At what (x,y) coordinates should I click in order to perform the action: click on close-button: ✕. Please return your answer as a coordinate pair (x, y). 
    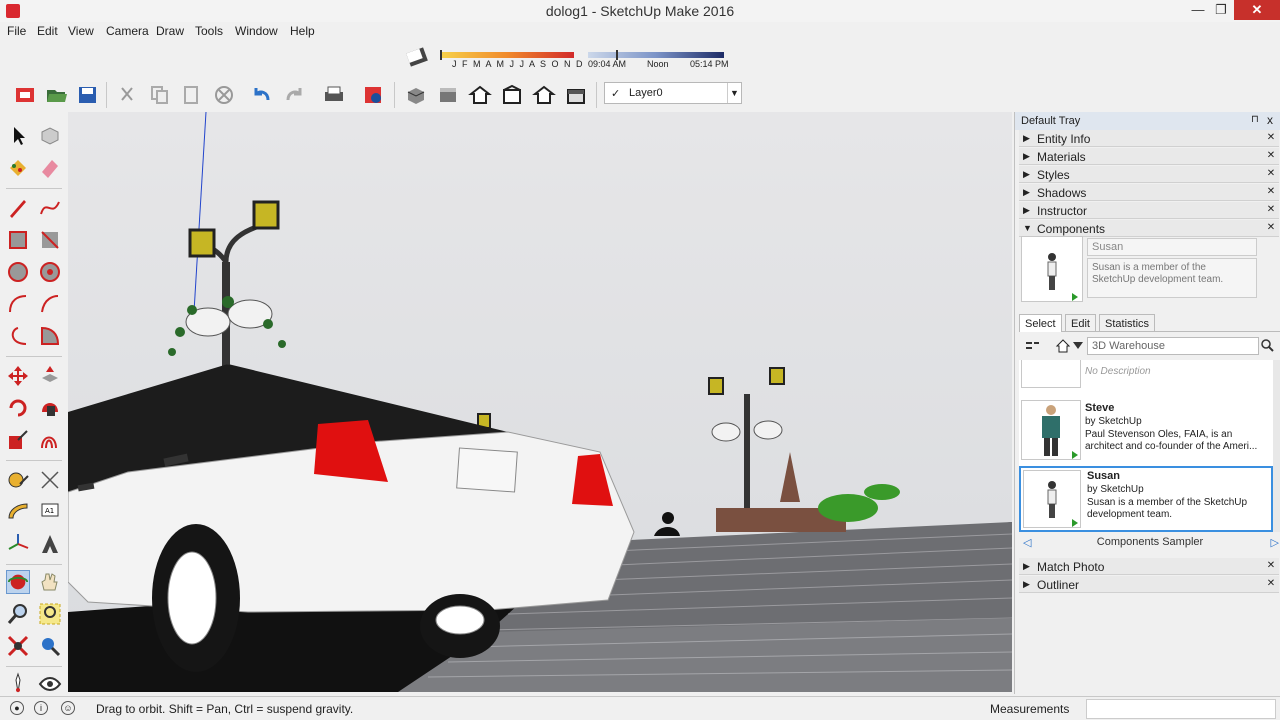
    Looking at the image, I should click on (1257, 10).